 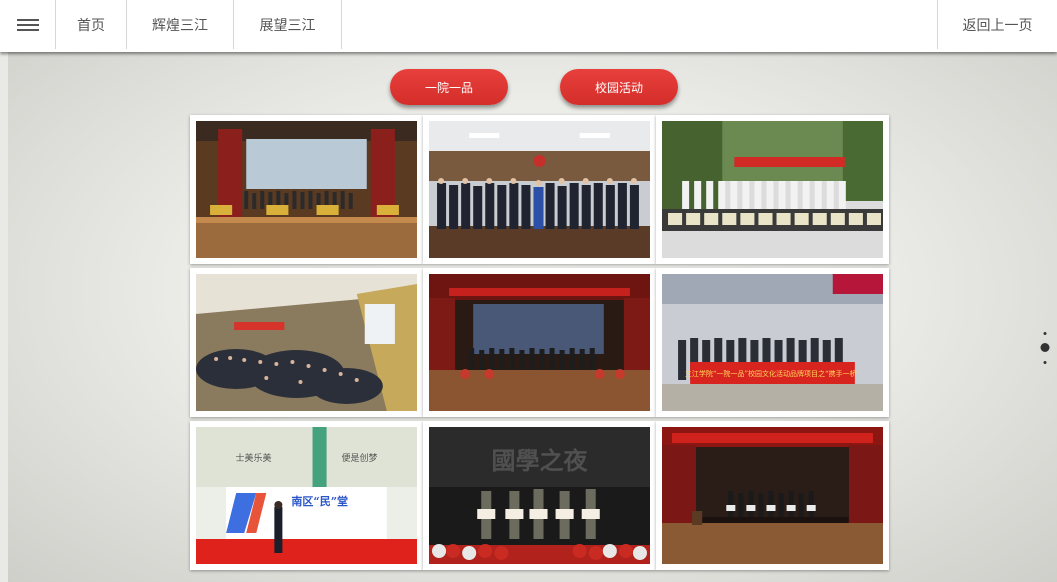 I want to click on photo-banner-text: 三江学院“一院一品”校园文化活动品牌项目之“携手一桥”, so click(x=772, y=373).